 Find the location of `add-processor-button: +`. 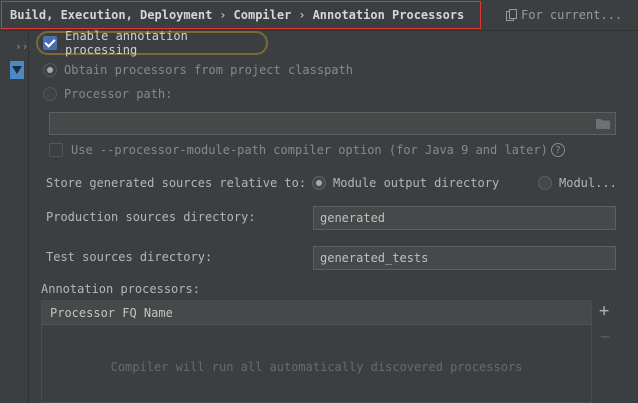

add-processor-button: + is located at coordinates (604, 311).